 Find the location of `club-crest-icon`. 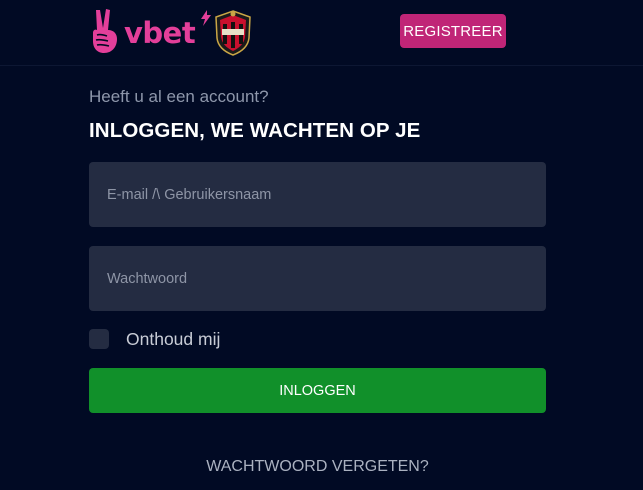

club-crest-icon is located at coordinates (233, 33).